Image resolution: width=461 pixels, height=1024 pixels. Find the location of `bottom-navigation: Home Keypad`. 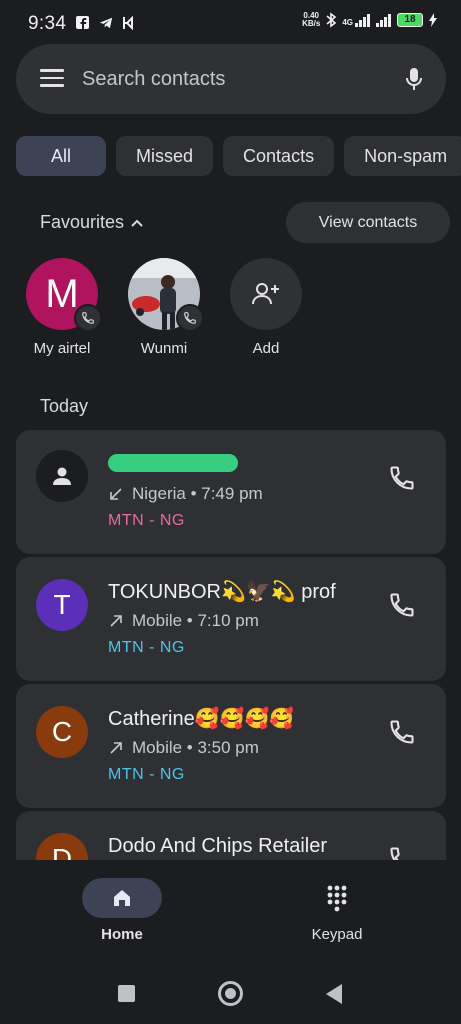

bottom-navigation: Home Keypad is located at coordinates (230, 910).